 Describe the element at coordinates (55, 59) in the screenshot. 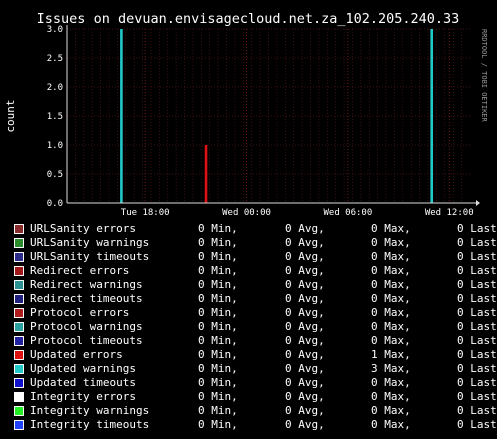

I see `y-tick-label: 2.5` at that location.